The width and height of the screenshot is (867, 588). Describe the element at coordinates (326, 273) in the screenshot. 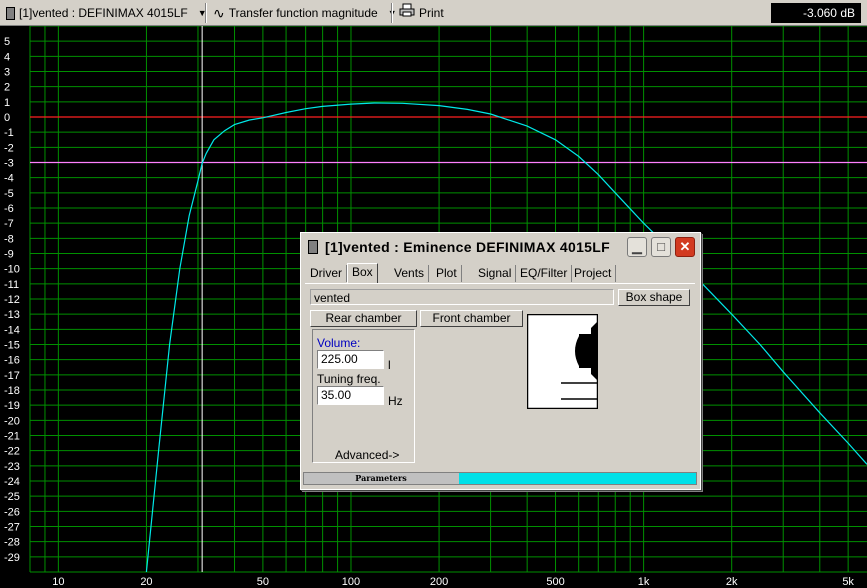

I see `tab-driver: Driver` at that location.